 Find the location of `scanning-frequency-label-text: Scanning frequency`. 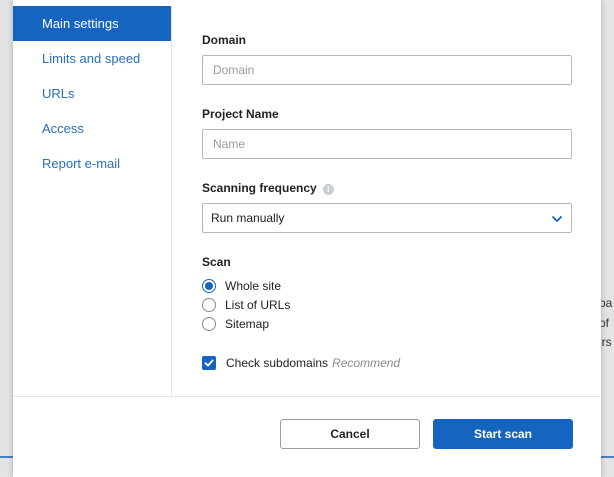

scanning-frequency-label-text: Scanning frequency is located at coordinates (259, 188).